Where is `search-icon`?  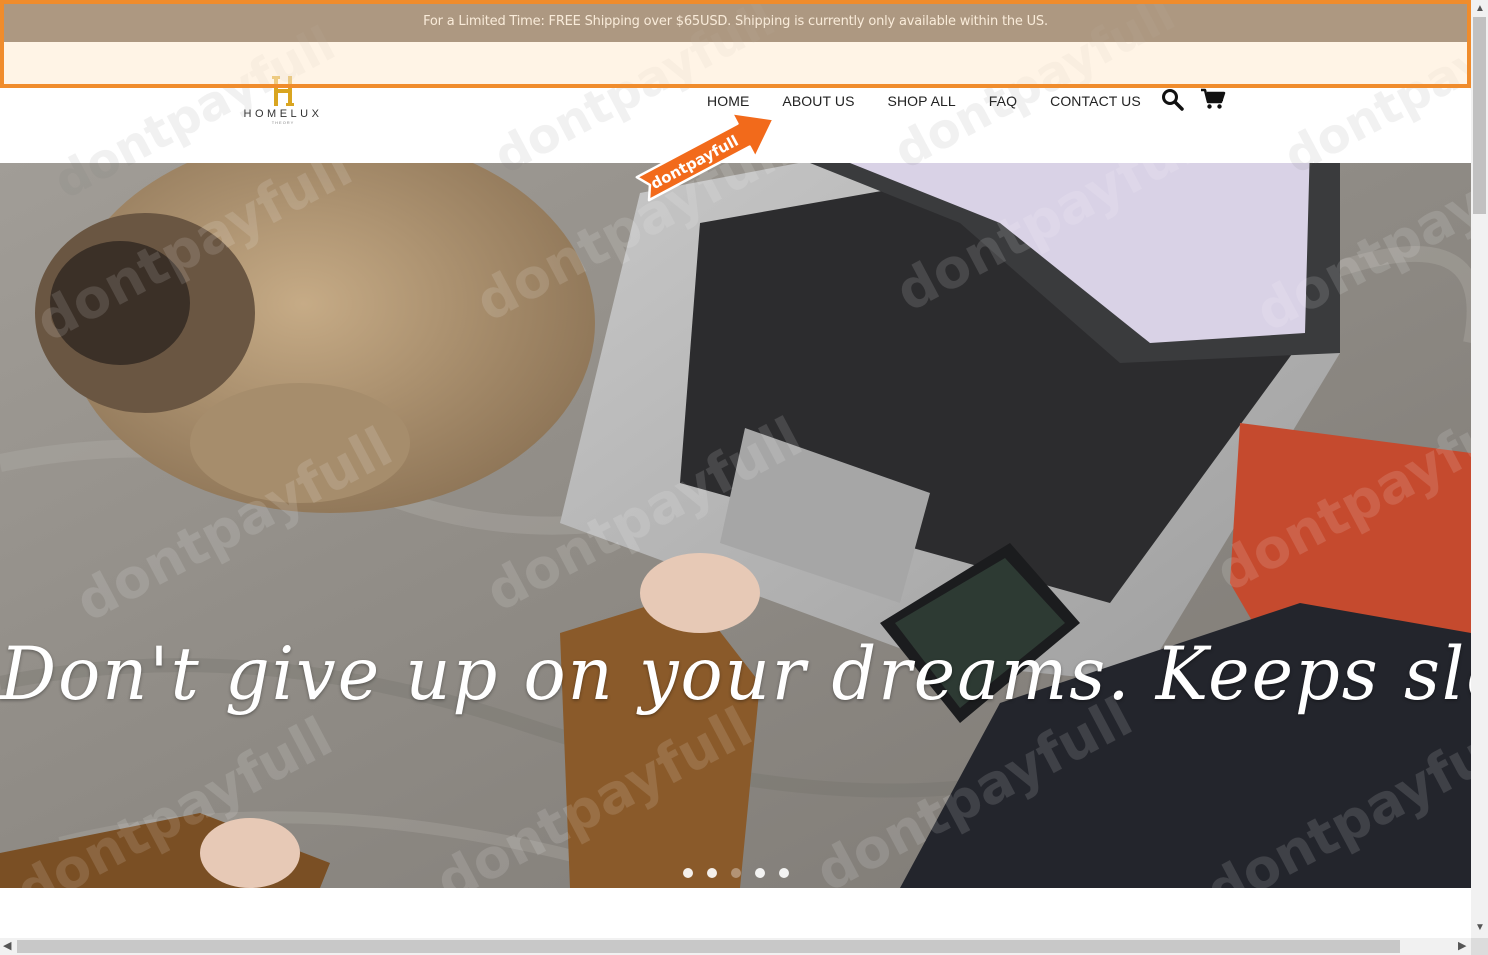
search-icon is located at coordinates (1173, 100).